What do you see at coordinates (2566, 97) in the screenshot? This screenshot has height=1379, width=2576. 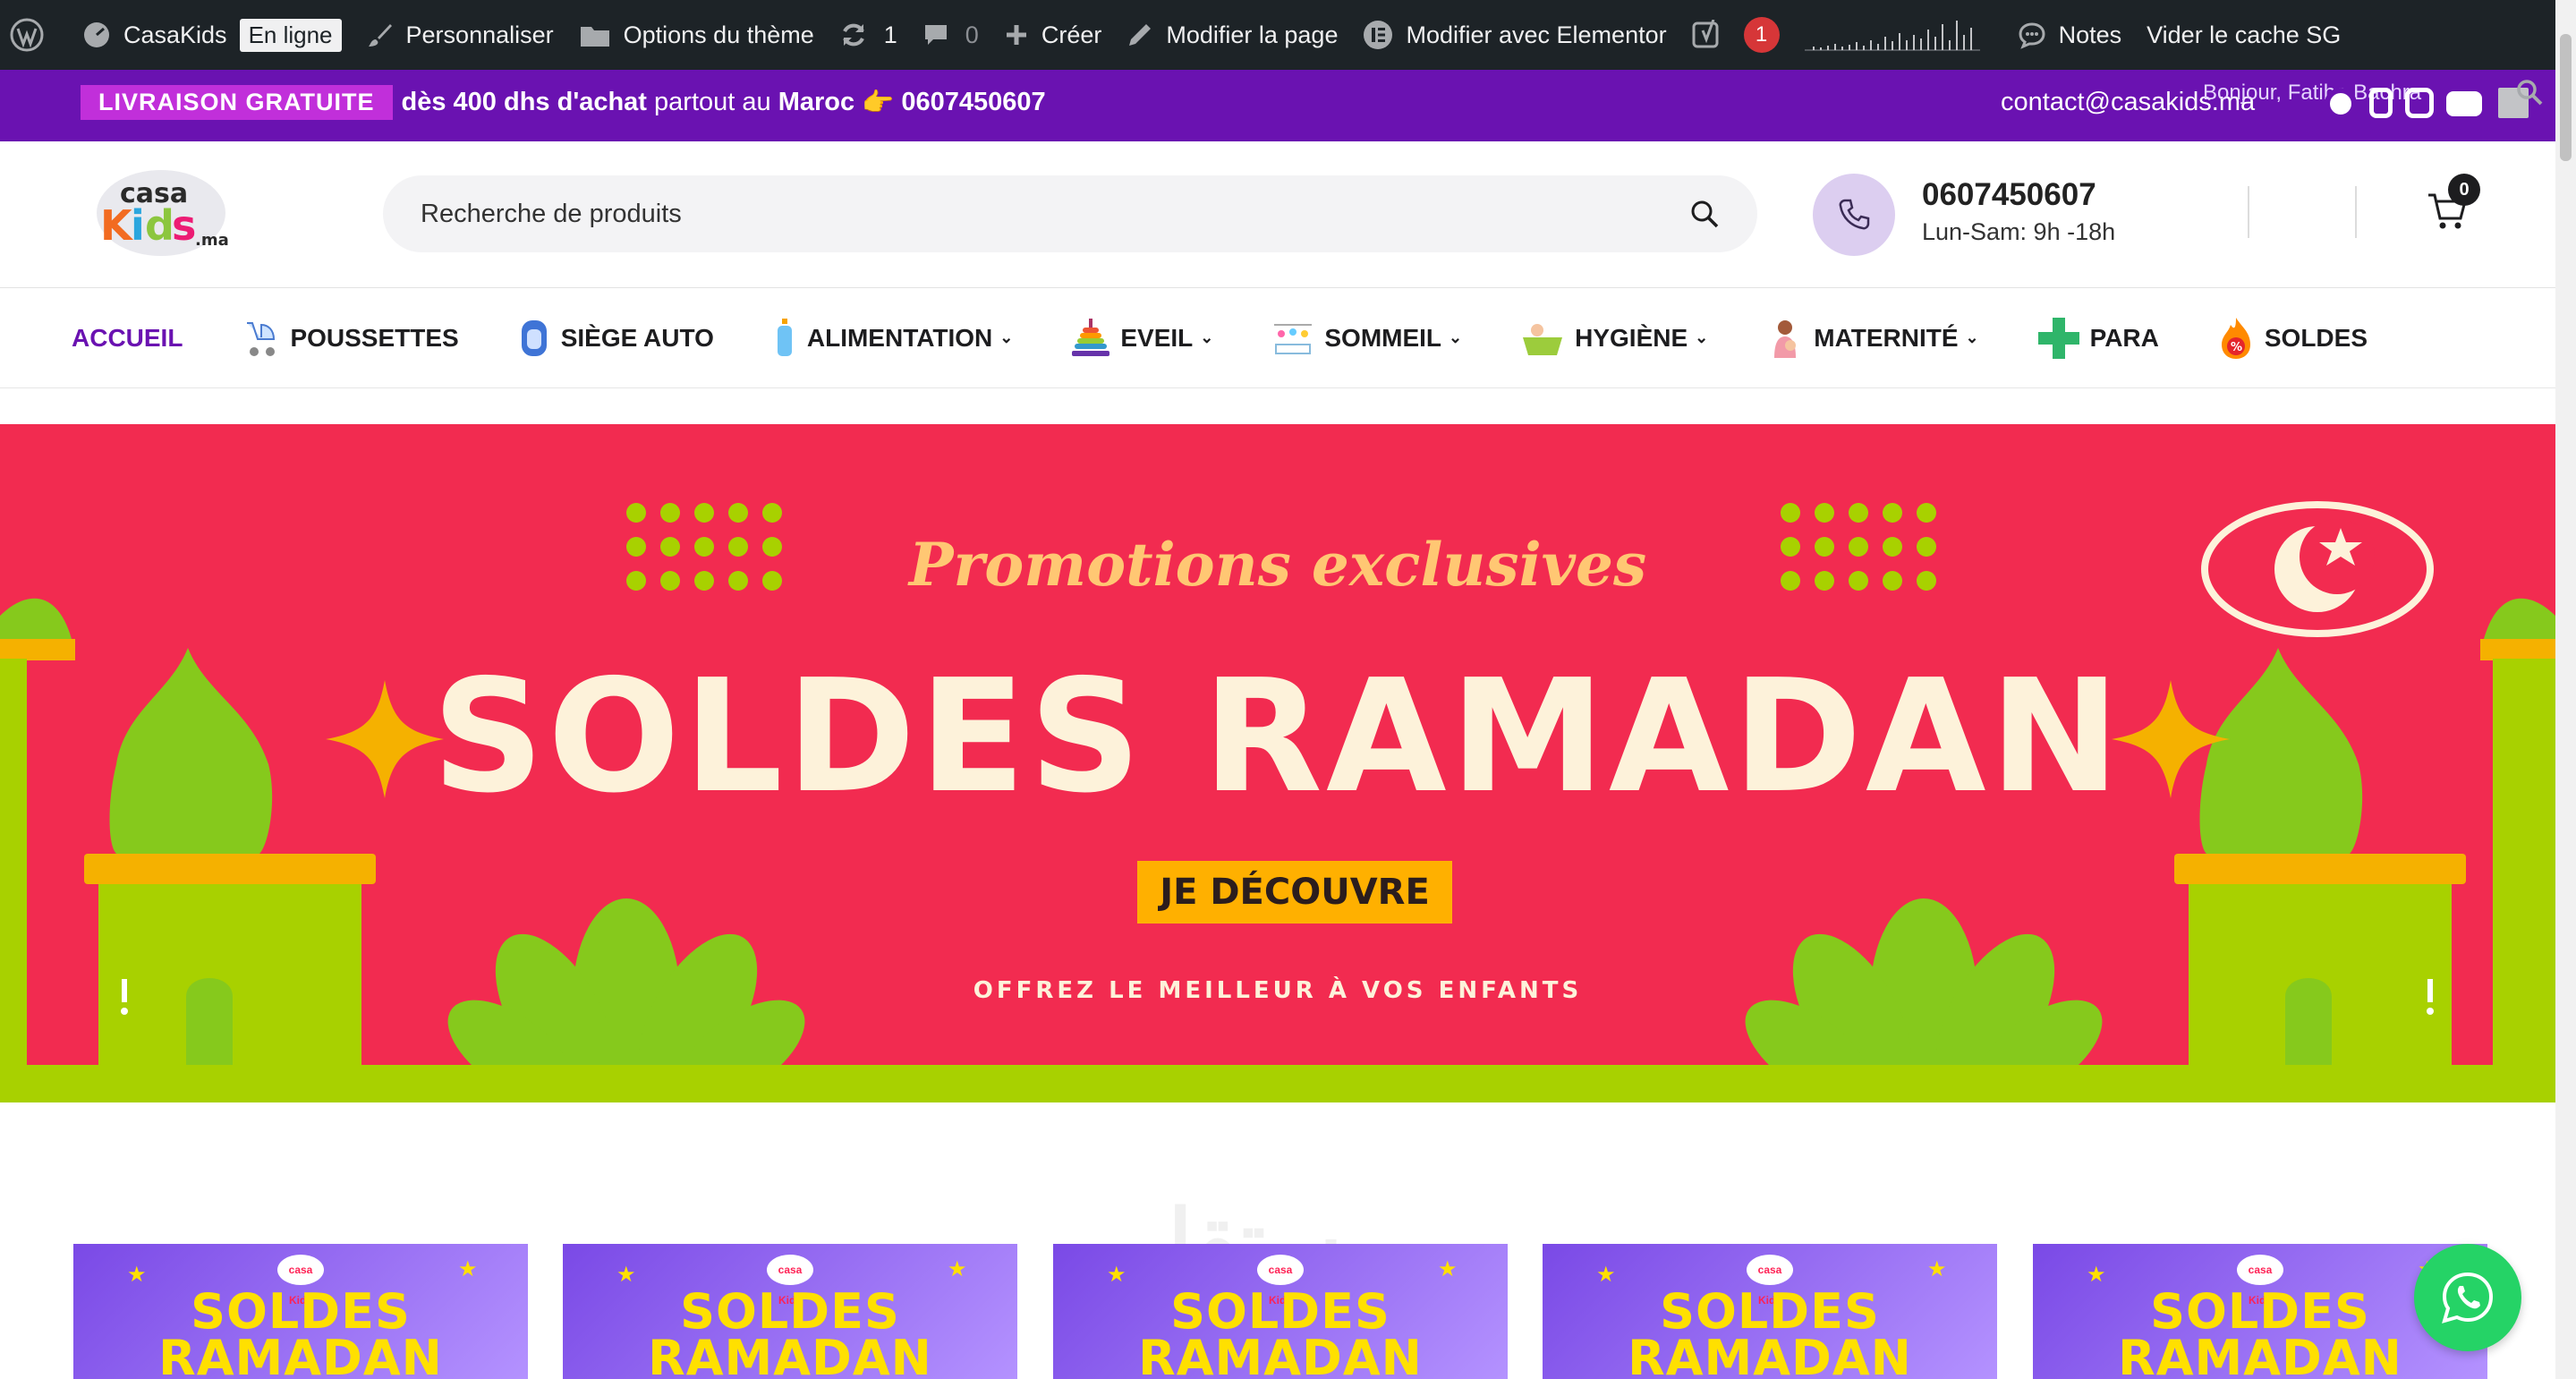 I see `scrollbar-thumb` at bounding box center [2566, 97].